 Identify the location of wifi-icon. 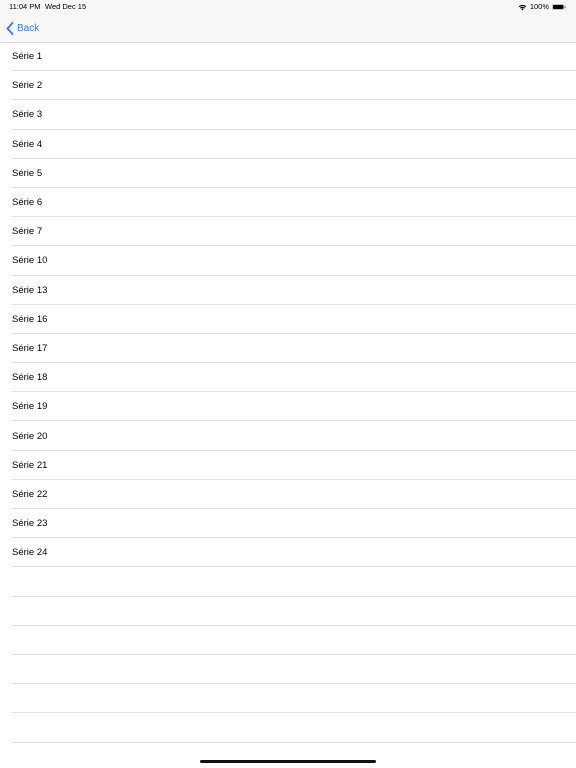
(522, 7).